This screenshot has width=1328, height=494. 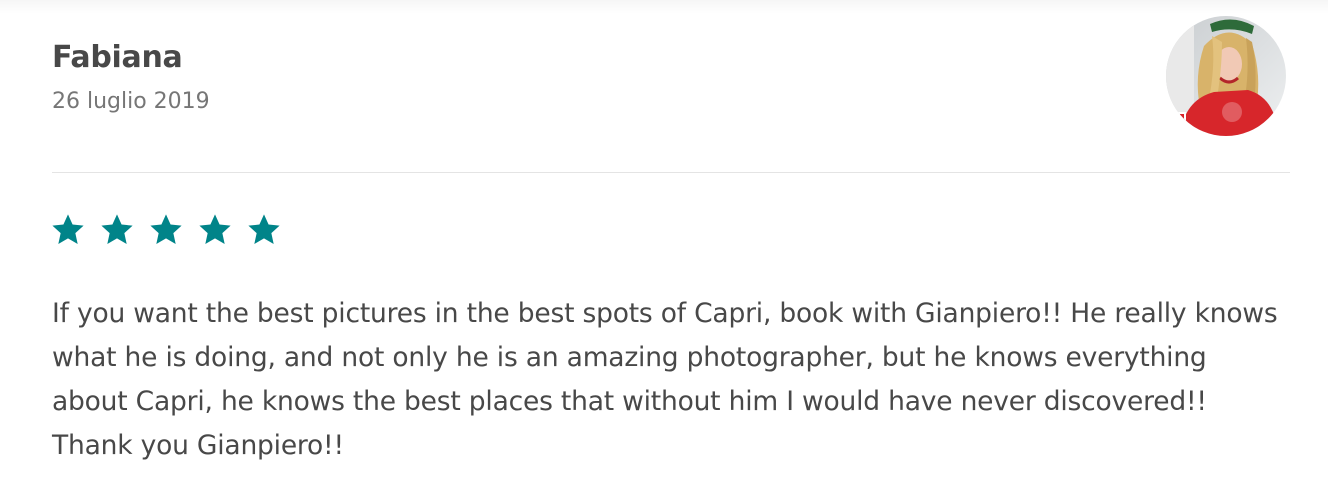 I want to click on star-rating, so click(x=166, y=230).